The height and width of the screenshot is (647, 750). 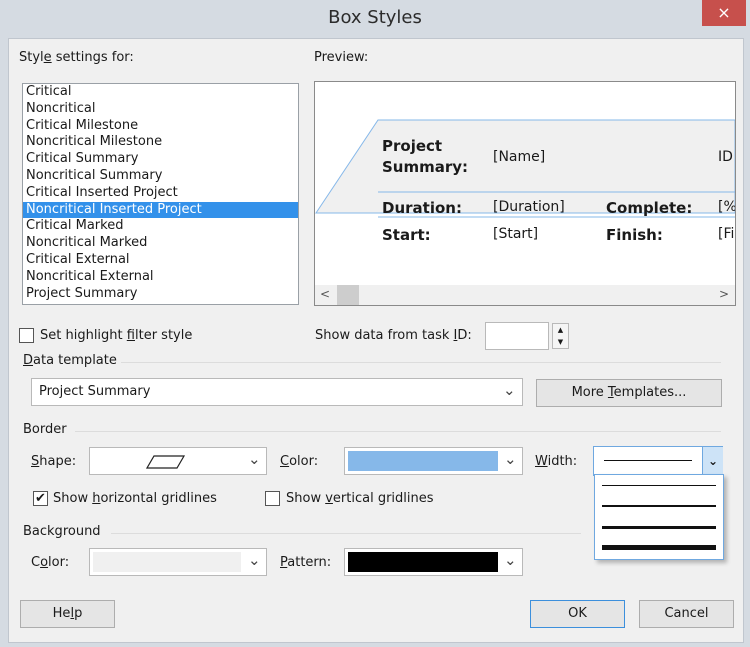 I want to click on background-color-swatch, so click(x=167, y=562).